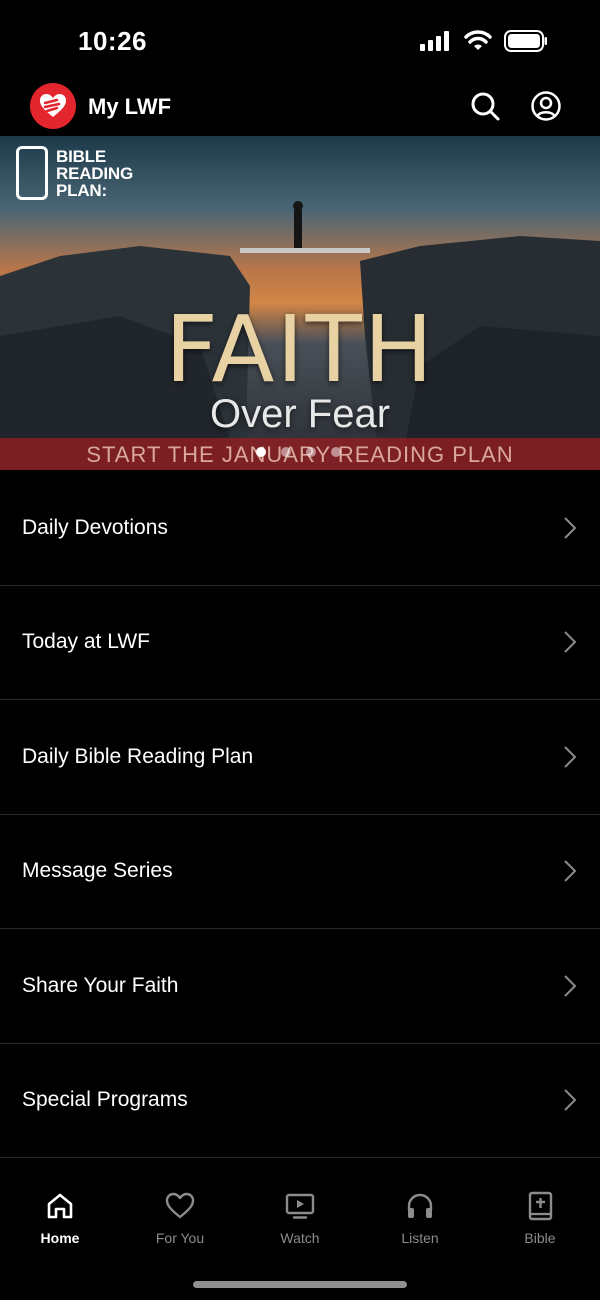  What do you see at coordinates (32, 173) in the screenshot?
I see `phone-icon` at bounding box center [32, 173].